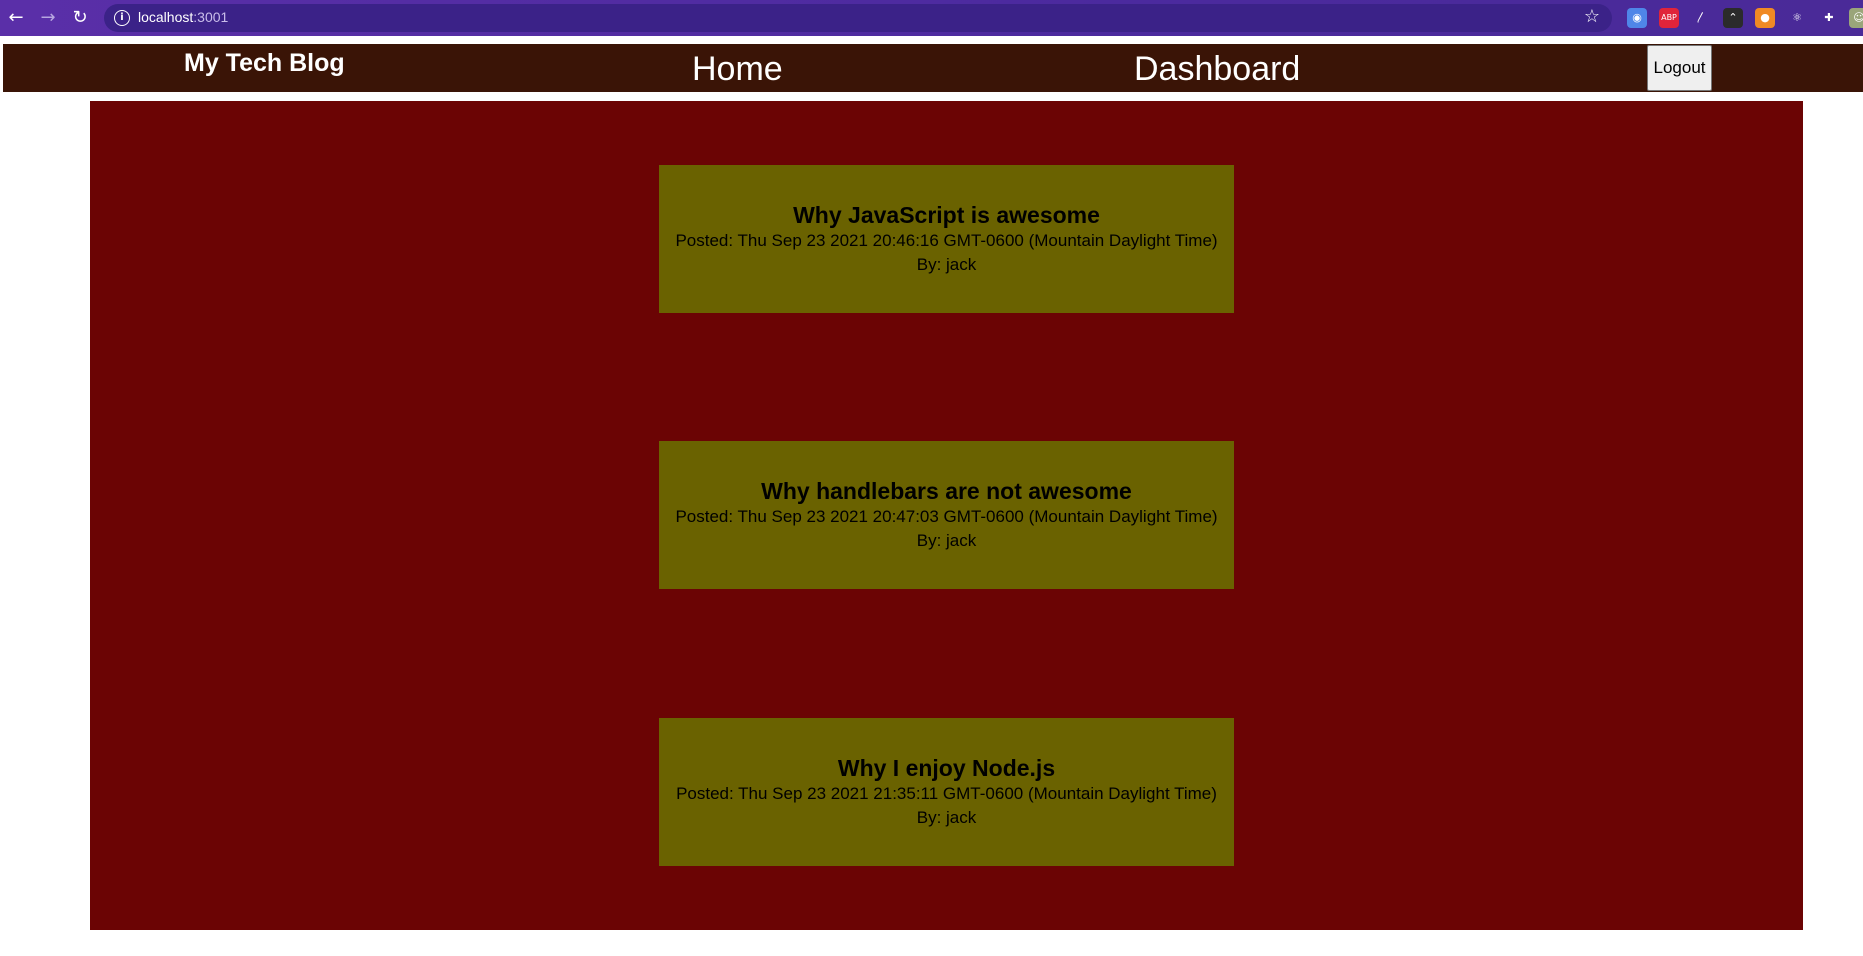  I want to click on dashboard-link: Dashboard, so click(1217, 69).